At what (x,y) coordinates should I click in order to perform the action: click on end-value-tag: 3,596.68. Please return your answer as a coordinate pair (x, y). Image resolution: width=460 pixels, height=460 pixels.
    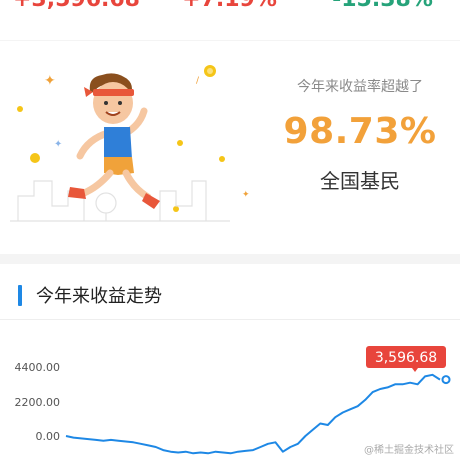
    Looking at the image, I should click on (406, 359).